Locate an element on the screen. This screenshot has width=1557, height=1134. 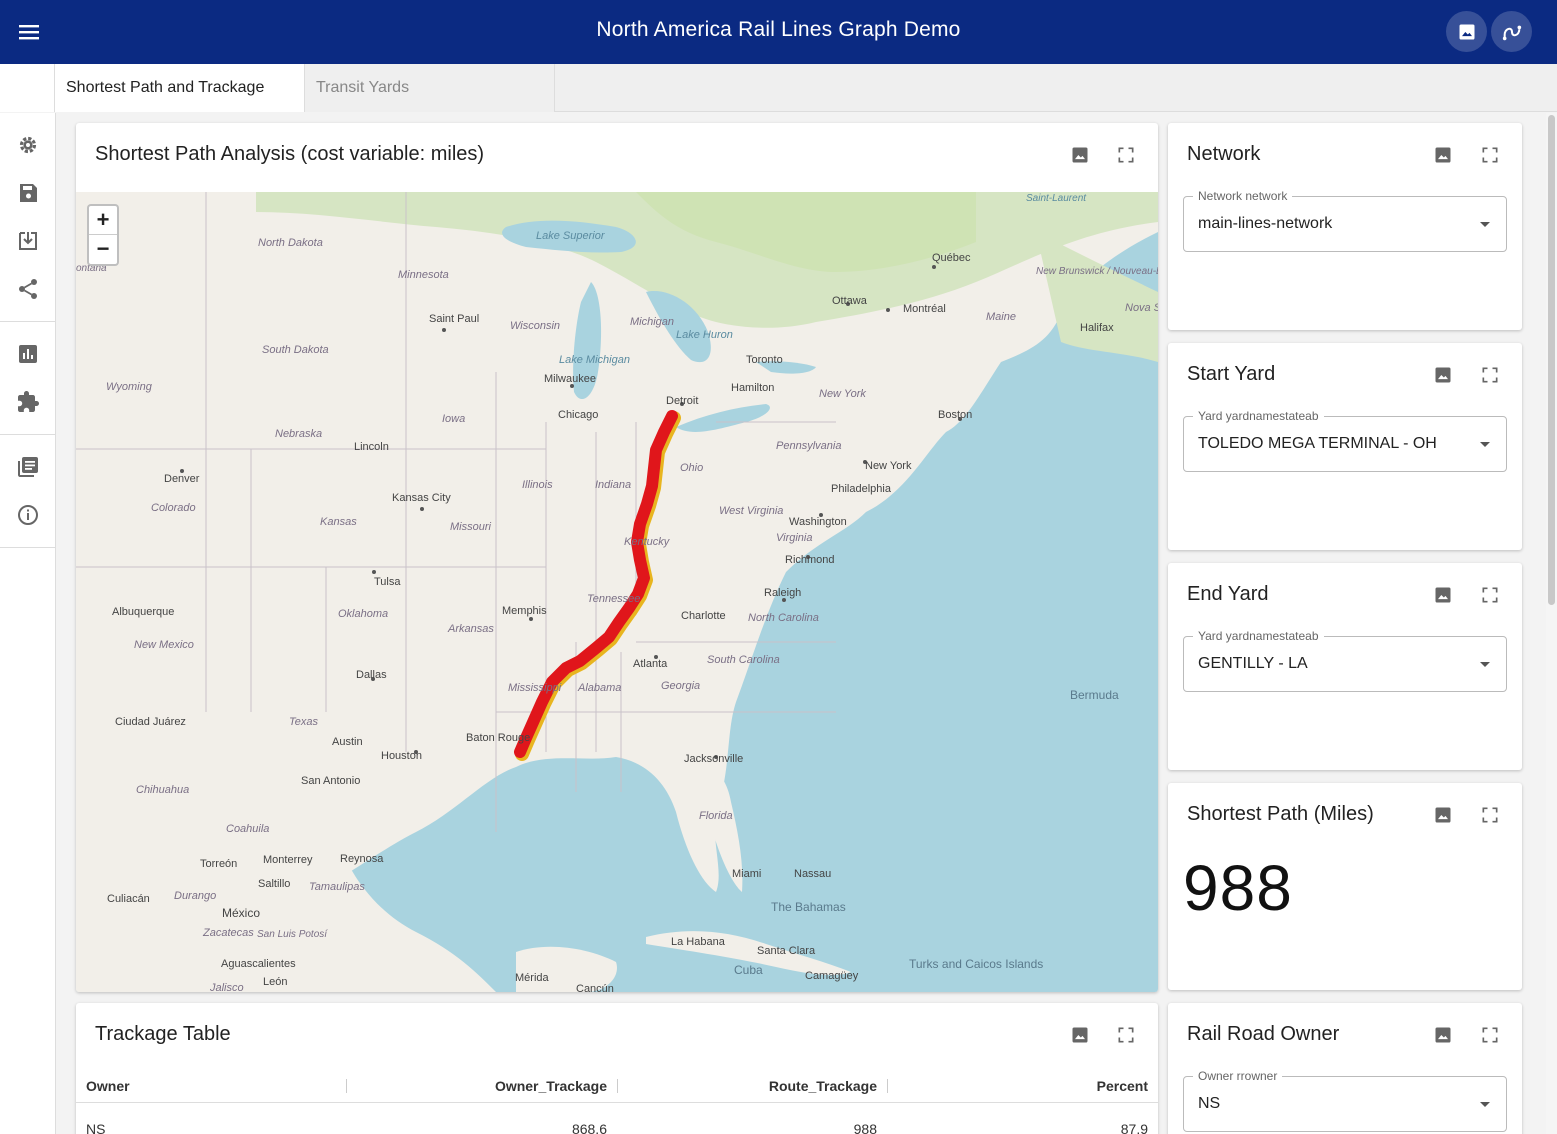
map-label: Florida is located at coordinates (716, 816).